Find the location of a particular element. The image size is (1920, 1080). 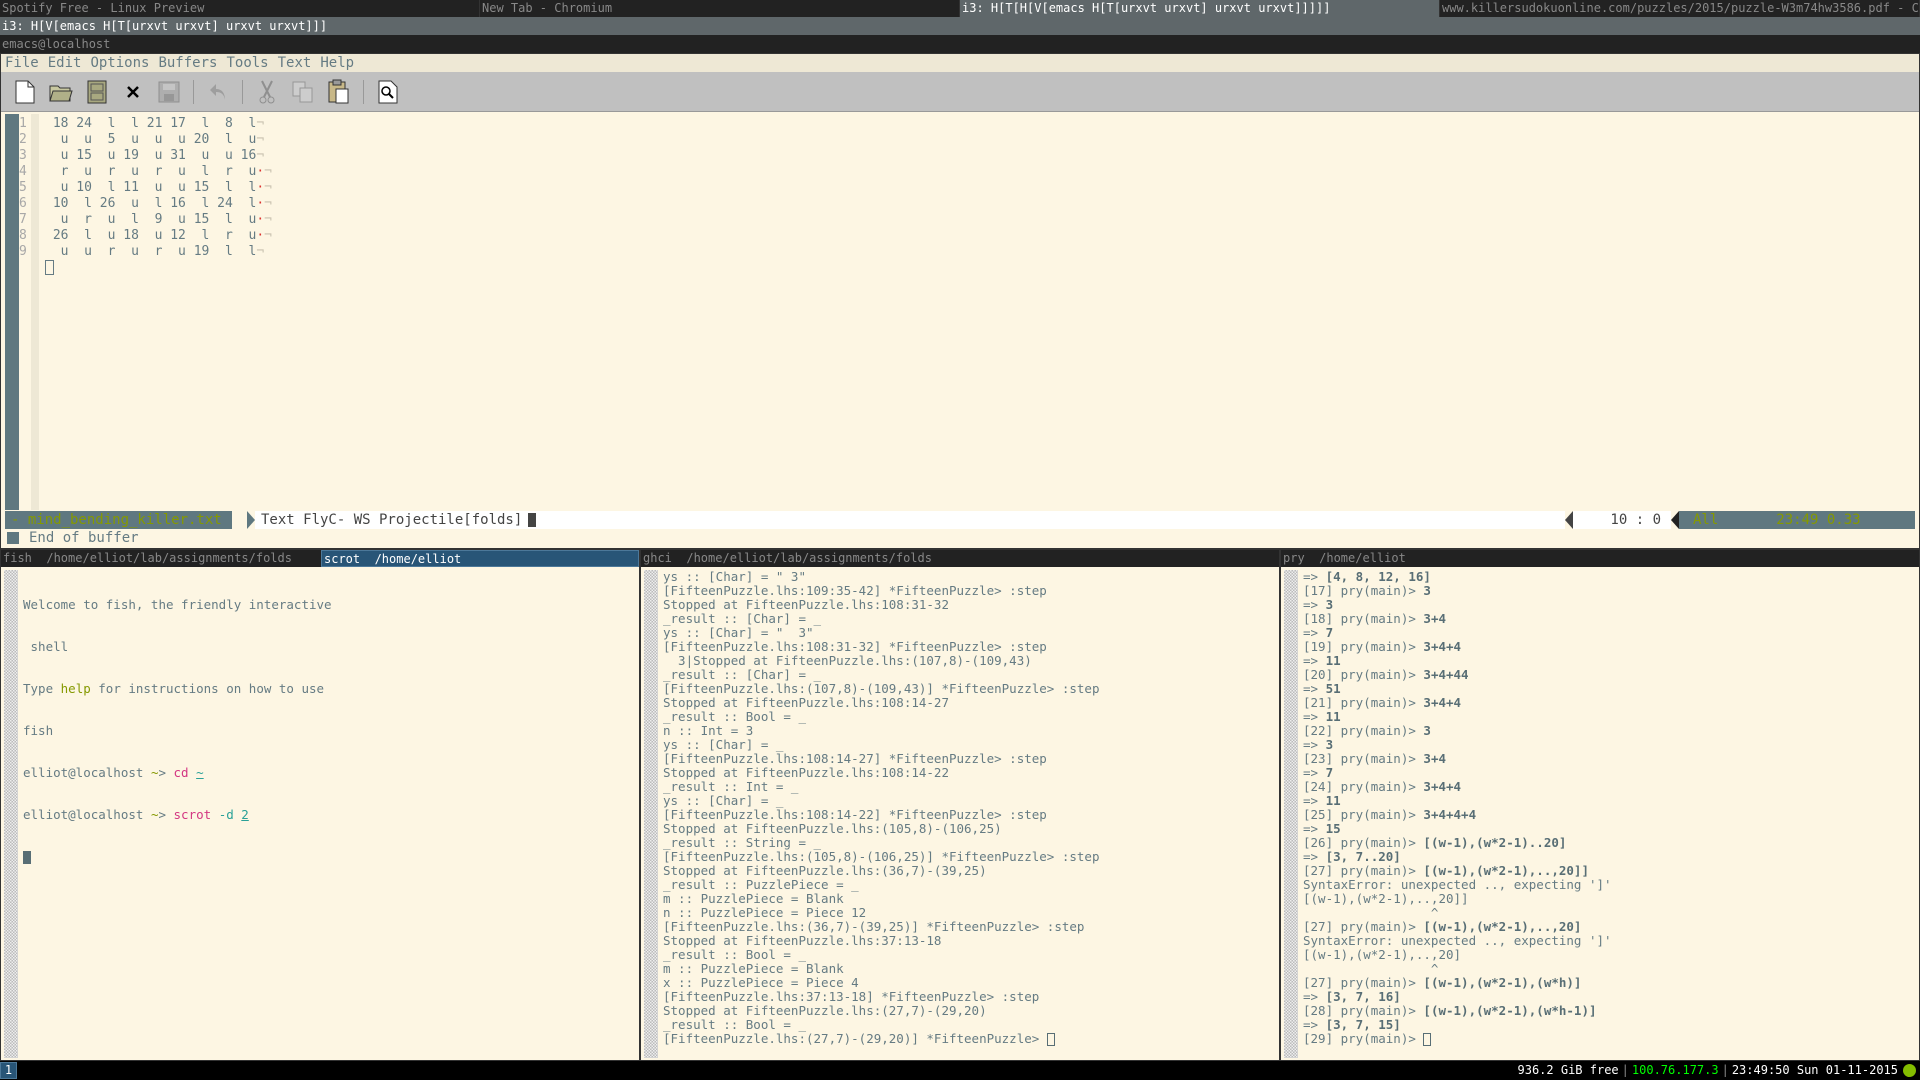

spotify-tray-icon is located at coordinates (1909, 1070).